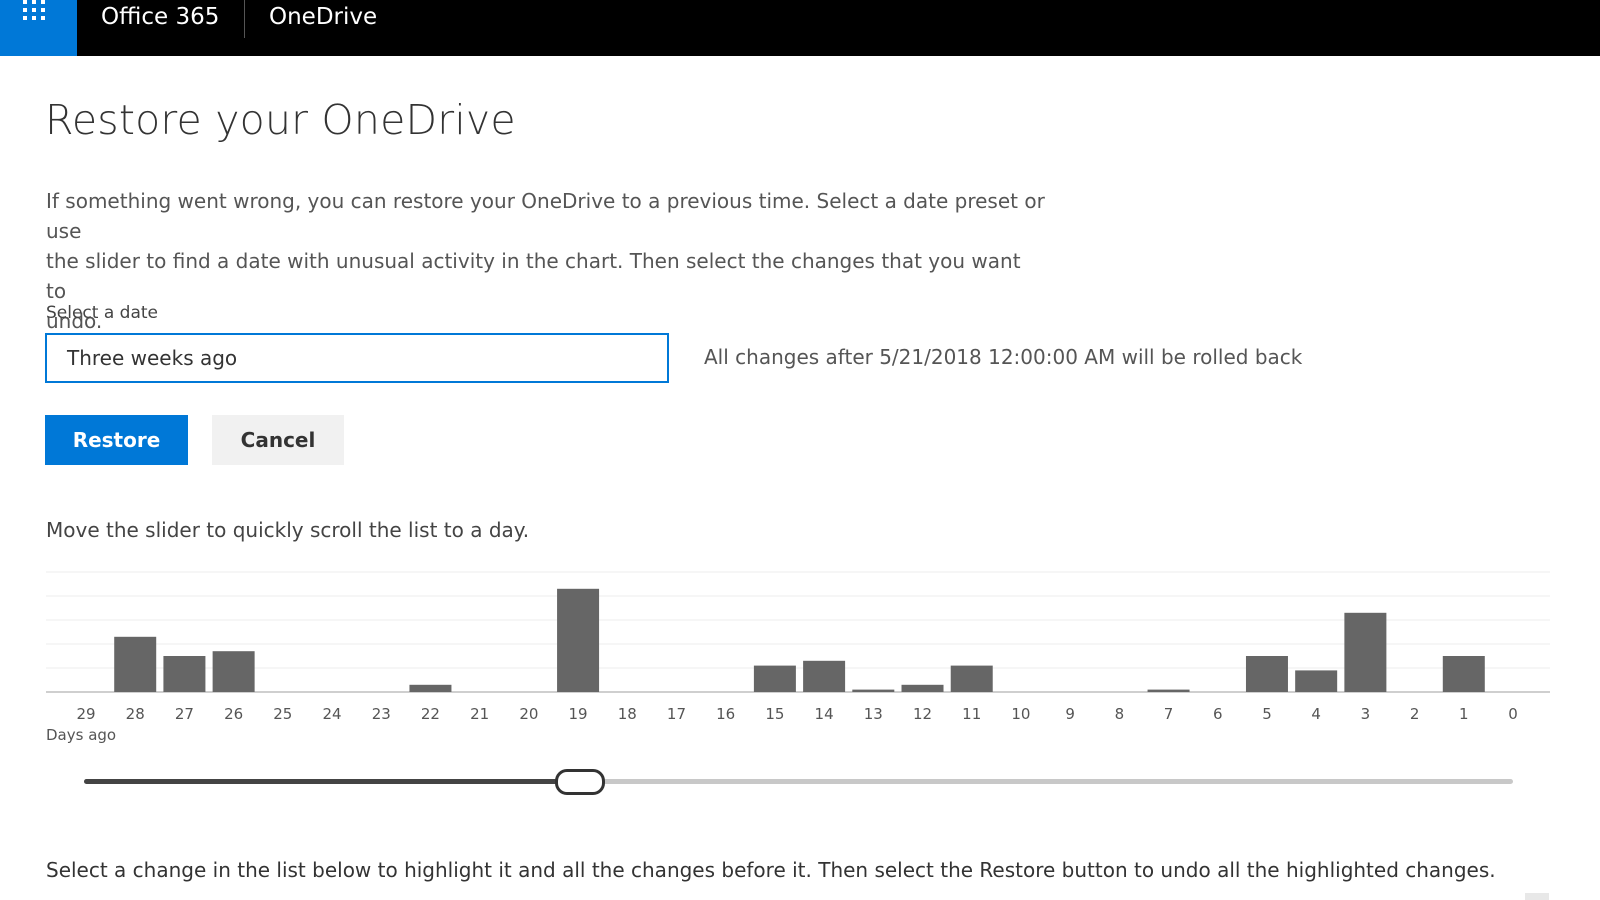 This screenshot has width=1600, height=900. I want to click on page-title: Restore your OneDrive, so click(280, 120).